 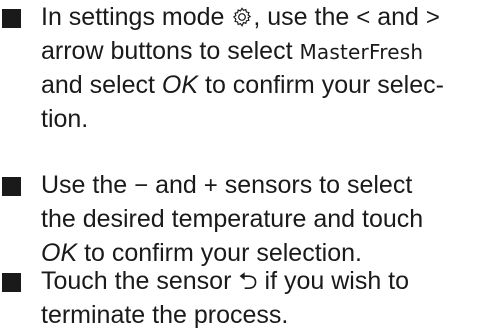 I want to click on text-line: Touch the sensor ⮌ if you wish to, so click(x=225, y=281).